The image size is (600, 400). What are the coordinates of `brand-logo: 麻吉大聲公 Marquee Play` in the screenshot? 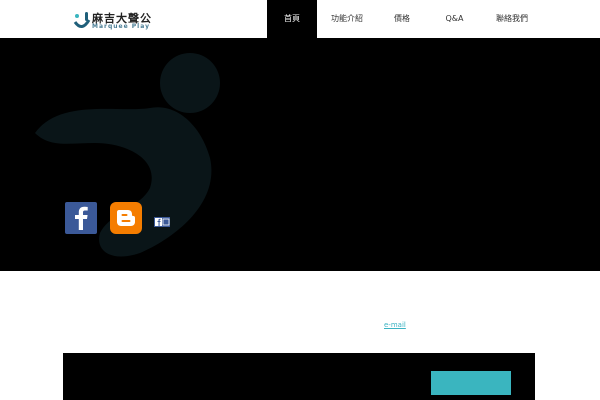 It's located at (127, 22).